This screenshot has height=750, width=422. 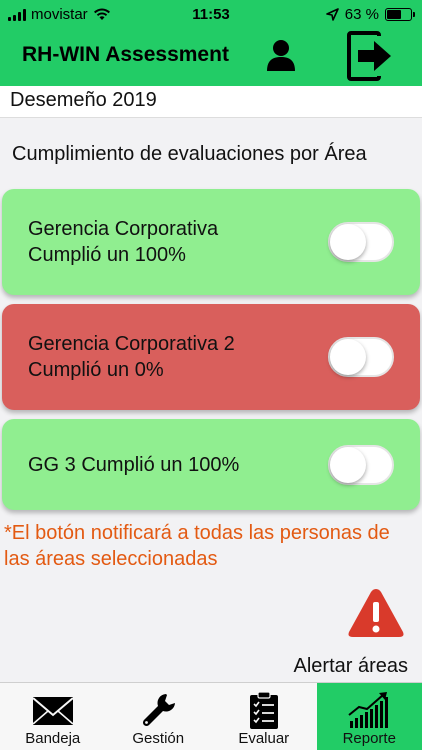 What do you see at coordinates (131, 344) in the screenshot?
I see `area-name: Gerencia Corporativa 2` at bounding box center [131, 344].